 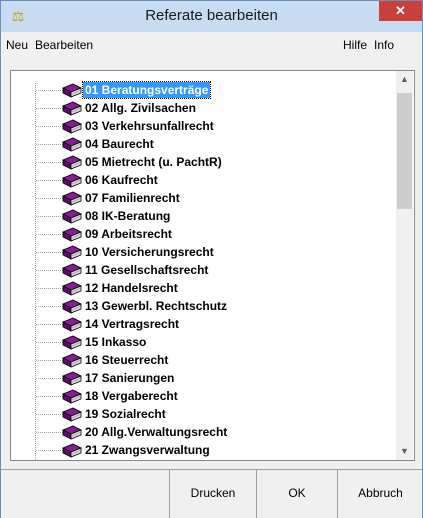 What do you see at coordinates (156, 306) in the screenshot?
I see `tree-item-label: 13 Gewerbl. Rechtschutz` at bounding box center [156, 306].